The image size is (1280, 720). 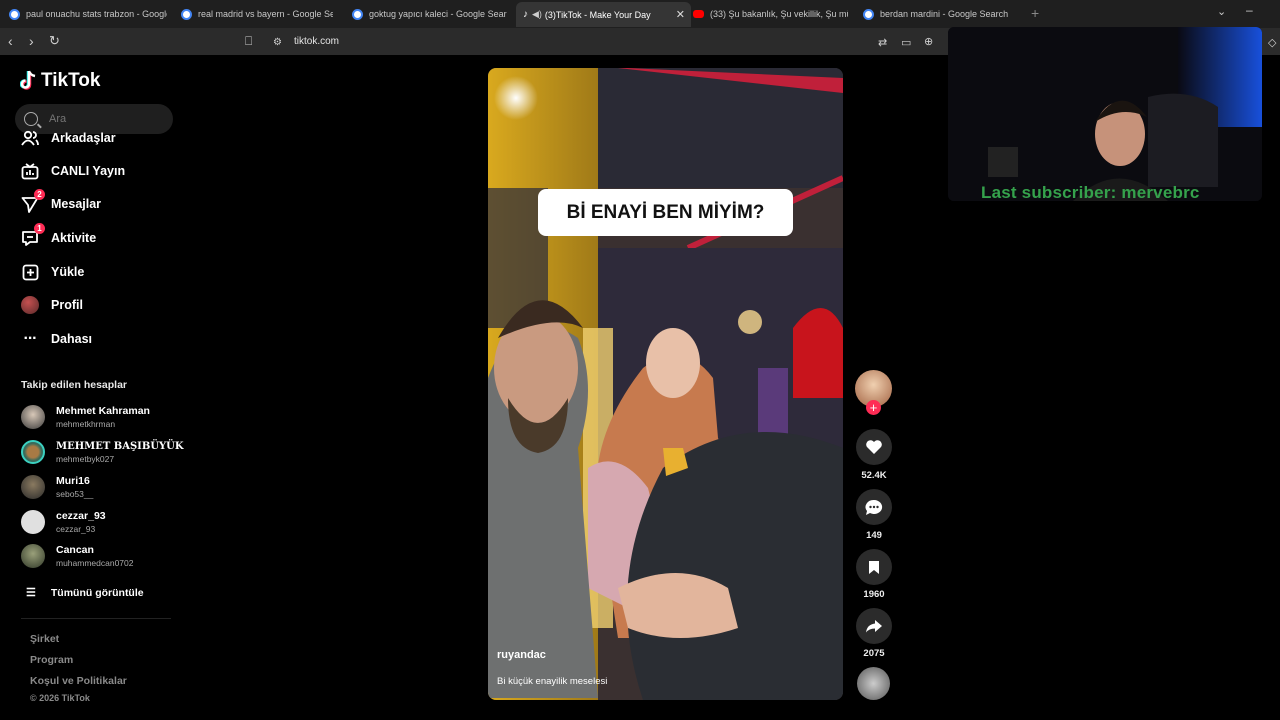 What do you see at coordinates (74, 385) in the screenshot?
I see `following-title: Takip edilen hesaplar` at bounding box center [74, 385].